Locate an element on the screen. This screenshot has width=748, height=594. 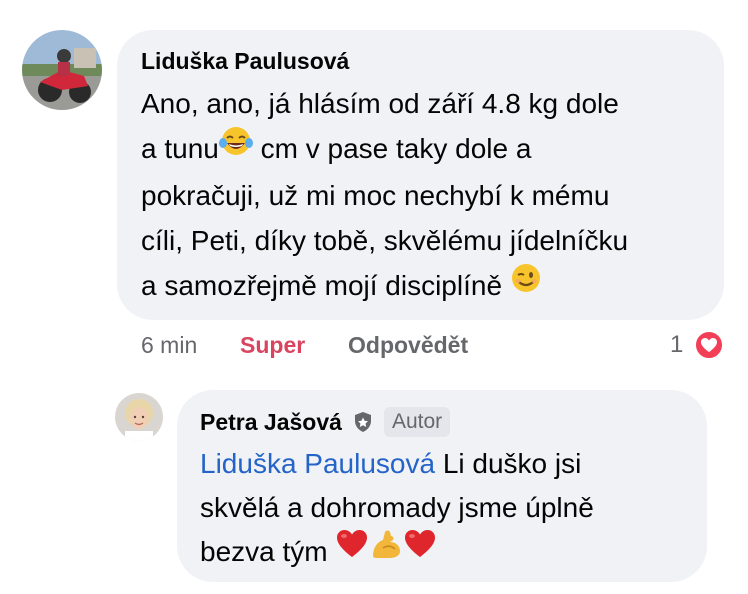
mention-link: Liduška Paulusová is located at coordinates (317, 463).